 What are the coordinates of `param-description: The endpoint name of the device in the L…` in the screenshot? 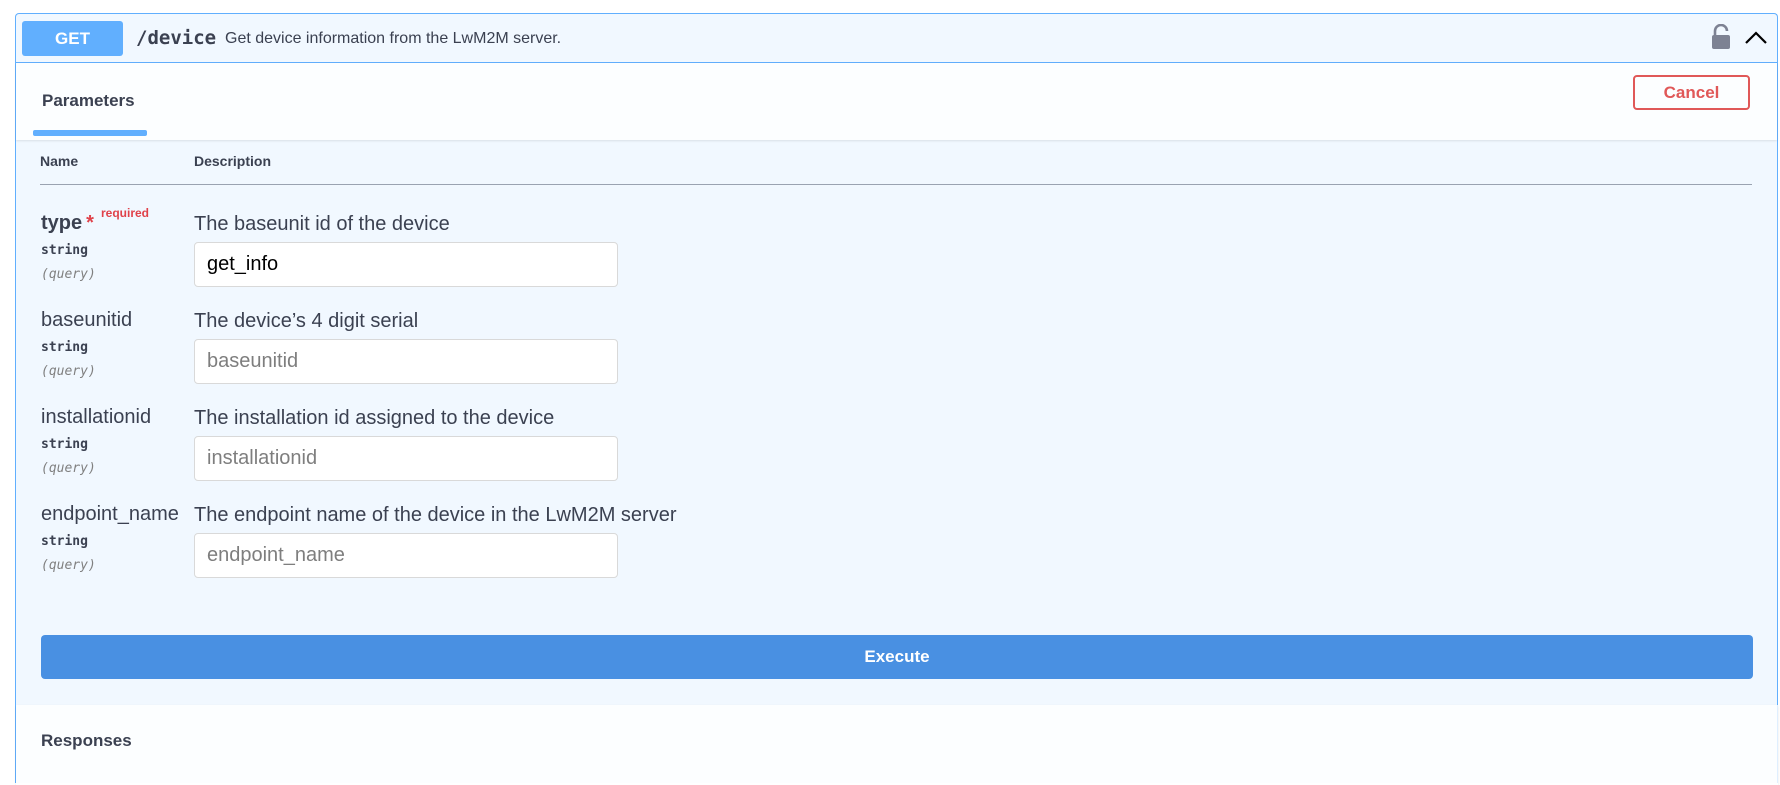 It's located at (435, 515).